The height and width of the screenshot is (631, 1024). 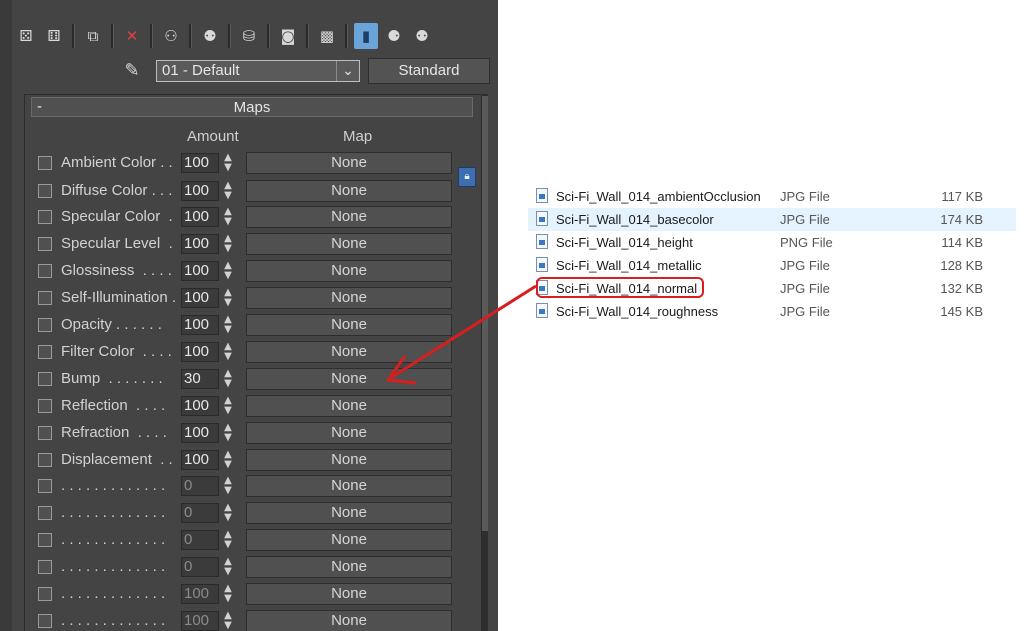 What do you see at coordinates (132, 71) in the screenshot?
I see `eyedropper-icon: ✎` at bounding box center [132, 71].